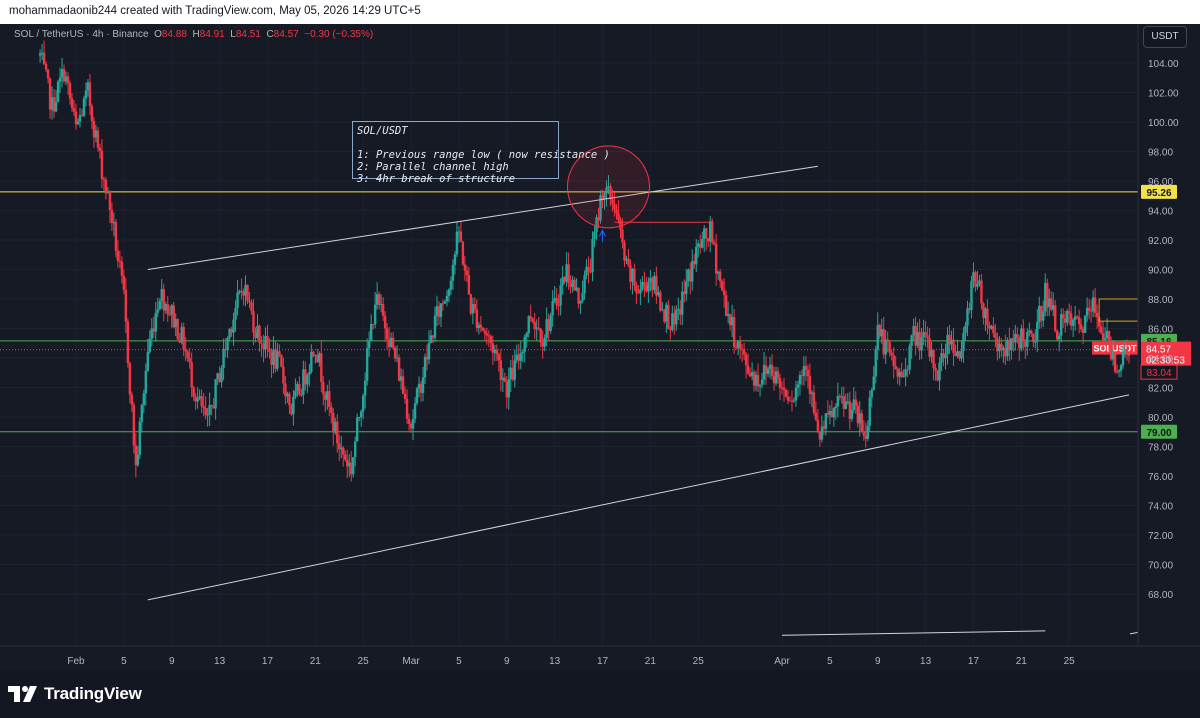  Describe the element at coordinates (1160, 182) in the screenshot. I see `y-tick-label: 96.00` at that location.